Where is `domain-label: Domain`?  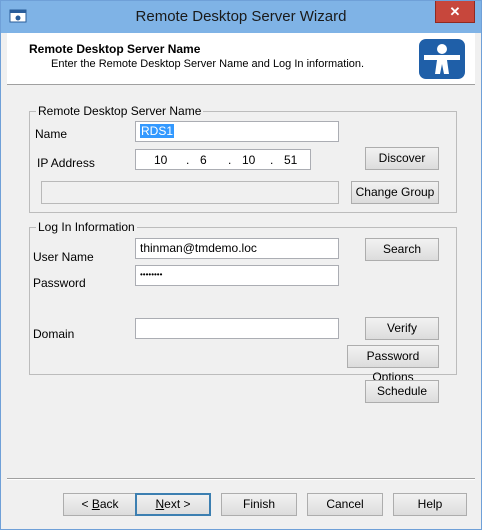
domain-label: Domain is located at coordinates (54, 334).